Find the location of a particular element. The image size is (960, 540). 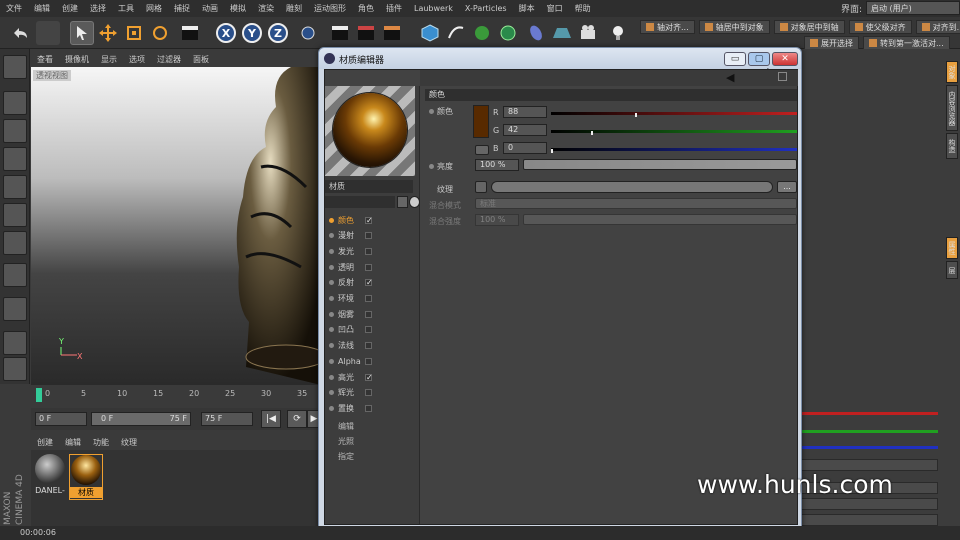

material-name-field: 材质 is located at coordinates (369, 186).